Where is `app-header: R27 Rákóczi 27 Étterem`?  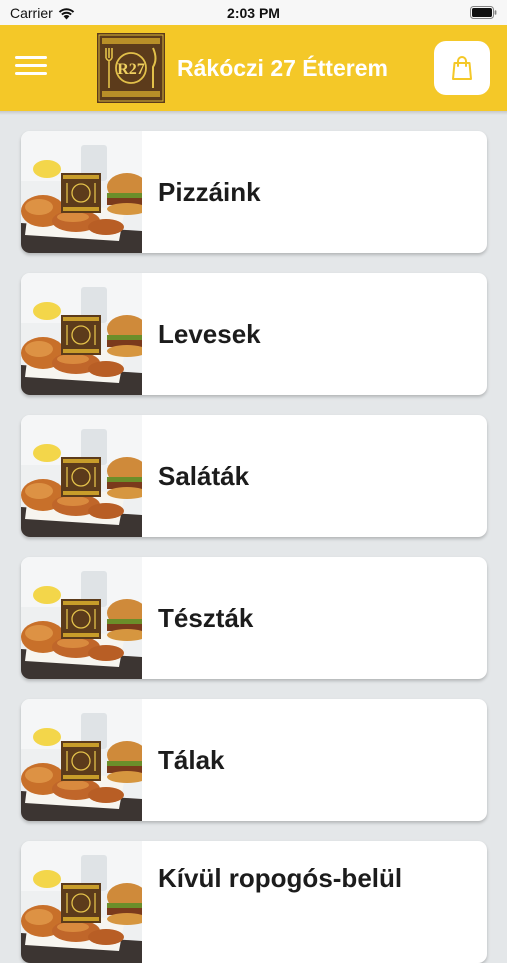 app-header: R27 Rákóczi 27 Étterem is located at coordinates (253, 68).